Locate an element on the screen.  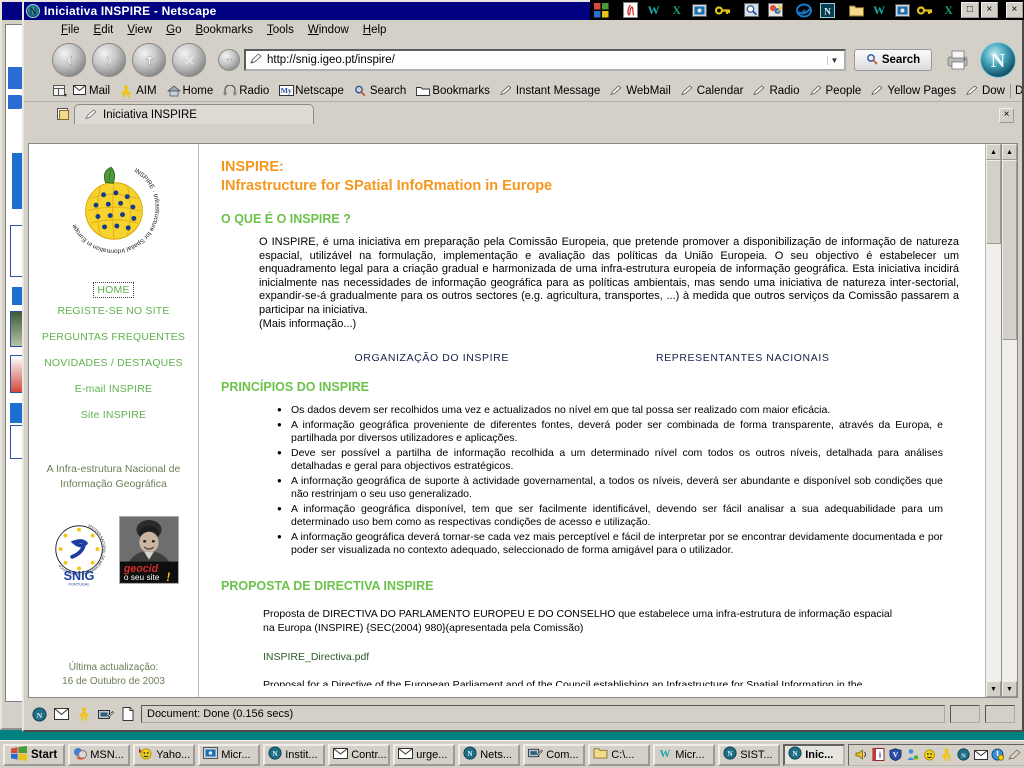
sidebar-item-email-inspire: E-mail INSPIRE is located at coordinates (113, 389).